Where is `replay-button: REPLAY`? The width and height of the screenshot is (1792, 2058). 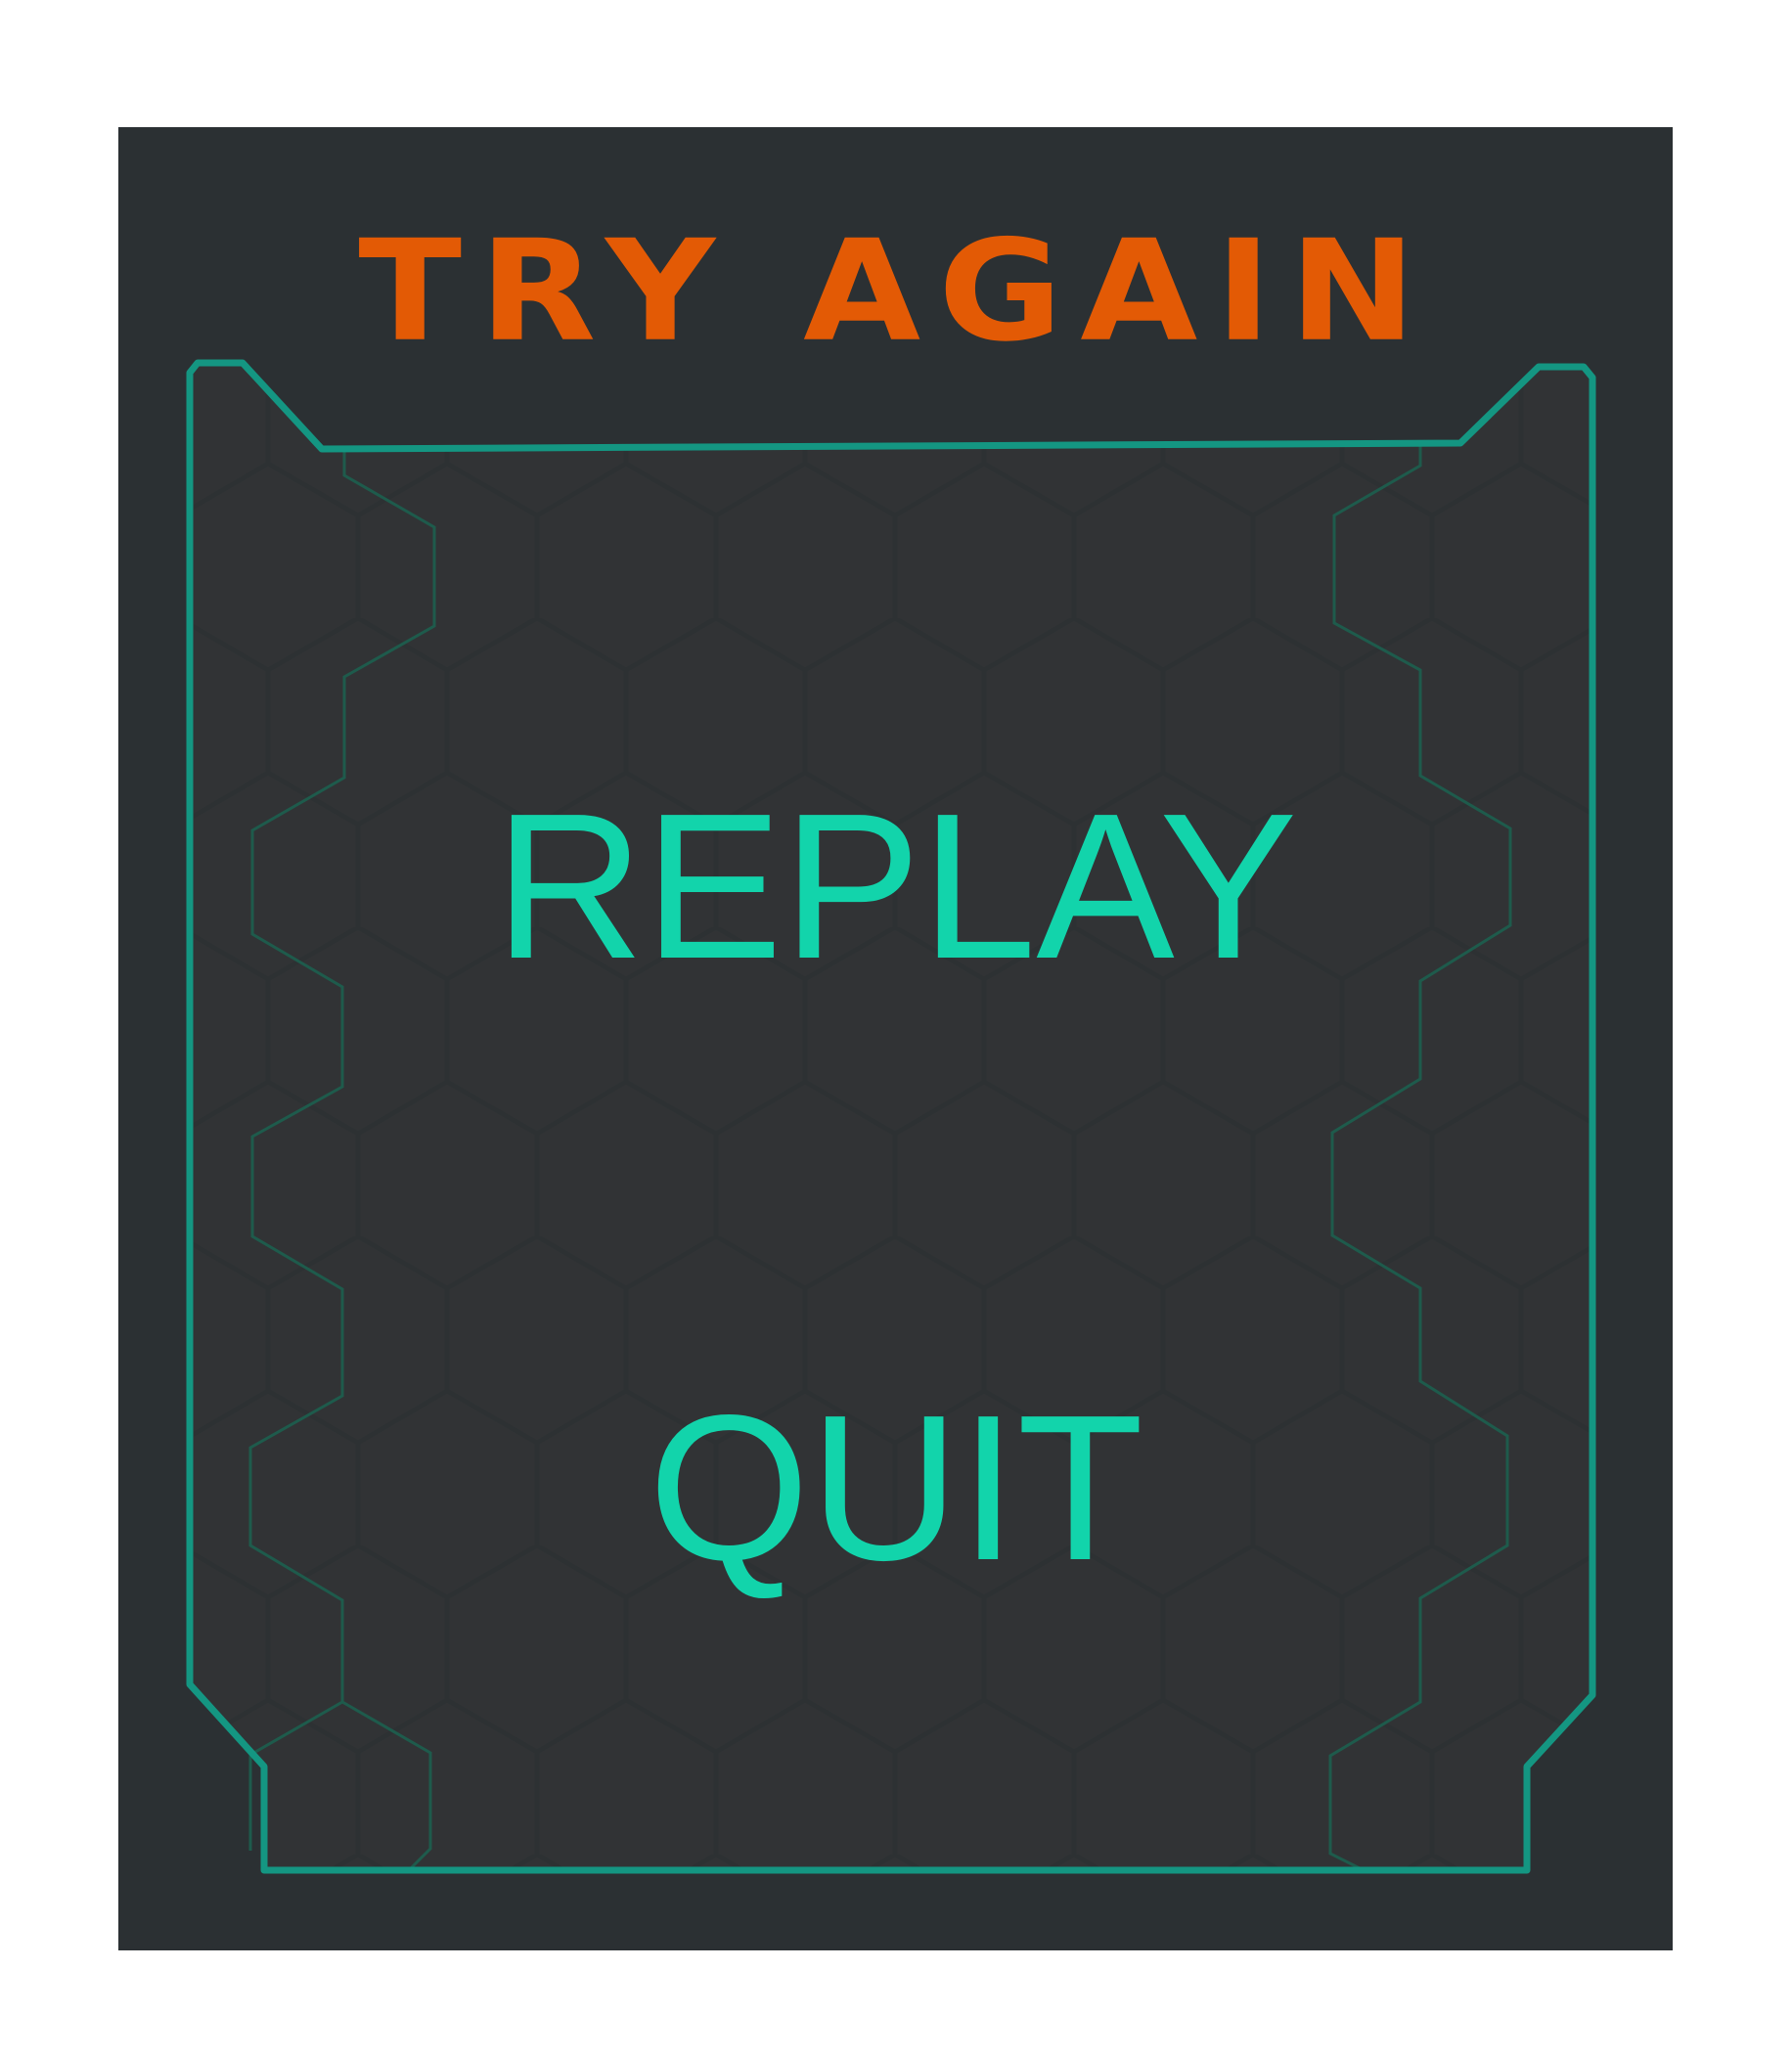
replay-button: REPLAY is located at coordinates (896, 886).